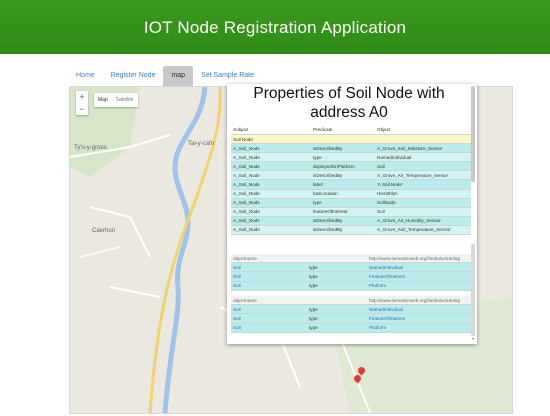 The height and width of the screenshot is (416, 550). I want to click on table-row: A_Soil_Node label 'A Soil Node', so click(351, 184).